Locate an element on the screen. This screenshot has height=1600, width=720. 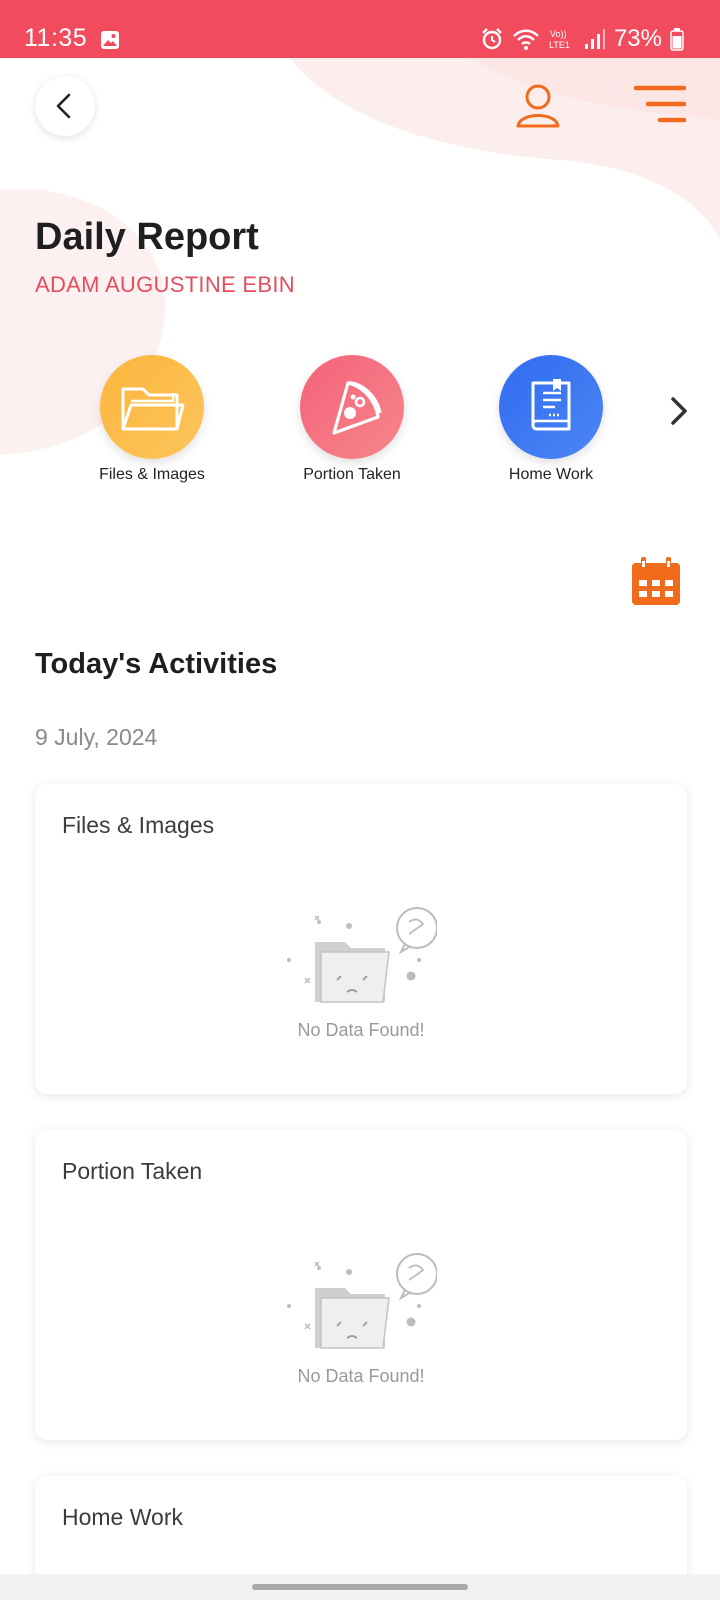
card-title: Files & Images is located at coordinates (138, 825).